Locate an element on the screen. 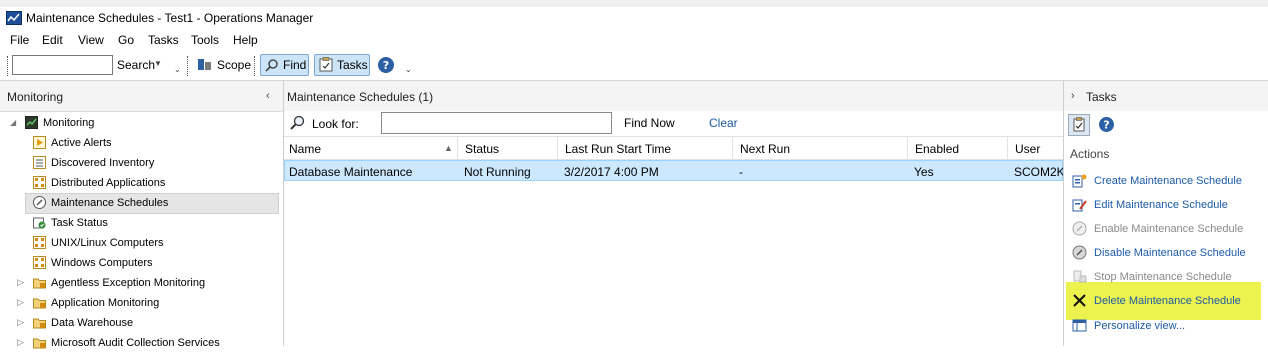 This screenshot has width=1268, height=353. tree-folder-microsoft-audit-collection-services: ▷ Microsoft Audit Collection Services is located at coordinates (141, 343).